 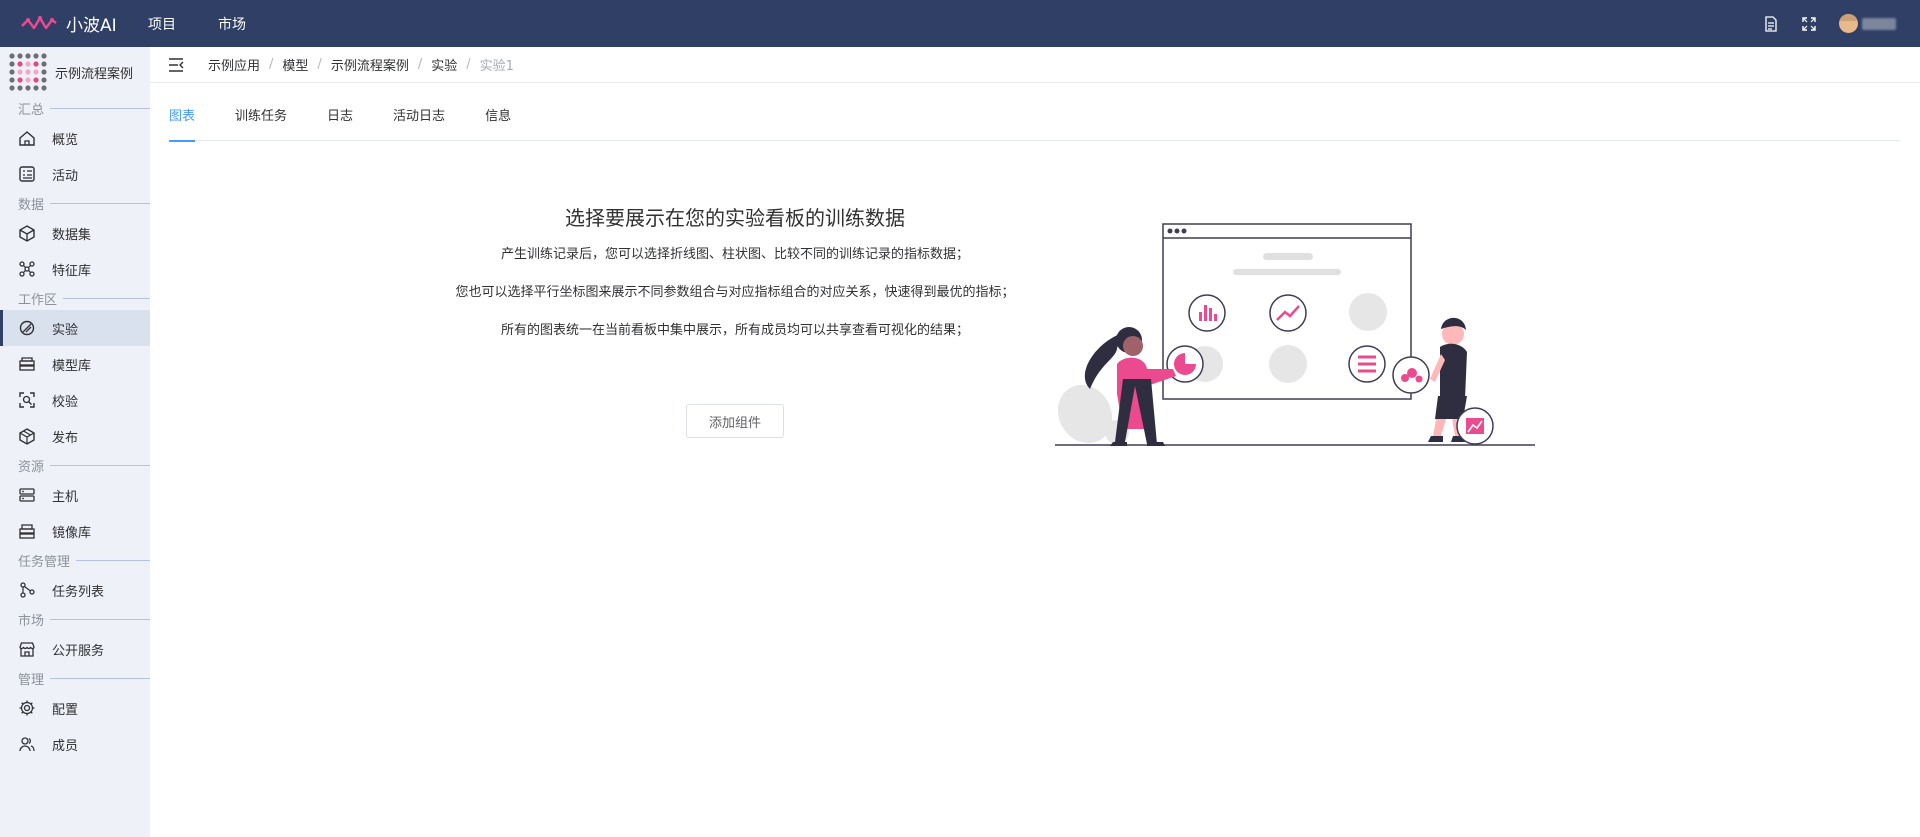 I want to click on breadcrumb-item-4: 实验1, so click(x=496, y=66).